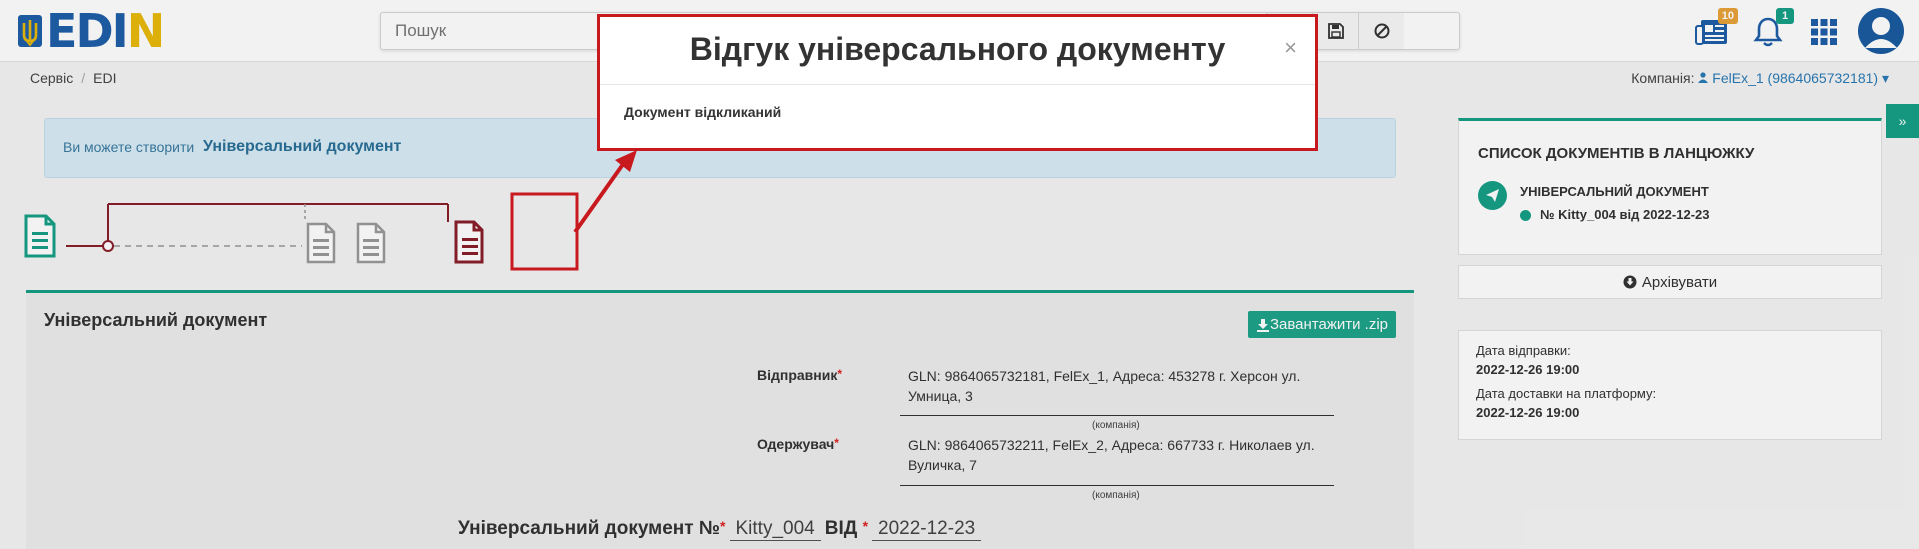 The width and height of the screenshot is (1919, 549). Describe the element at coordinates (1290, 48) in the screenshot. I see `modal-close-button: ×` at that location.